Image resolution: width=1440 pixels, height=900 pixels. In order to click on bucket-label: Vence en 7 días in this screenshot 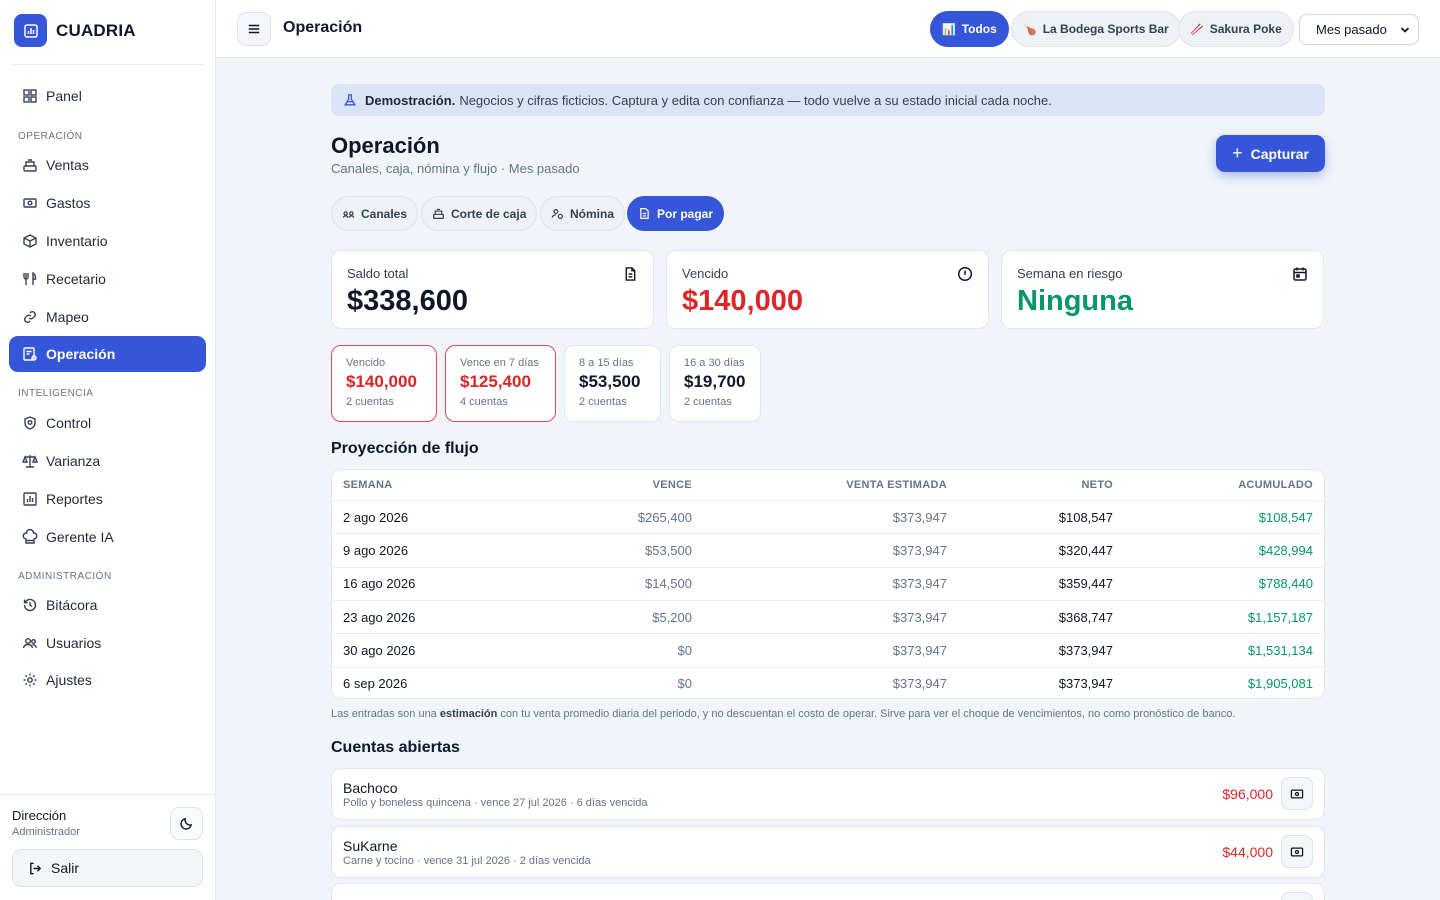, I will do `click(499, 363)`.